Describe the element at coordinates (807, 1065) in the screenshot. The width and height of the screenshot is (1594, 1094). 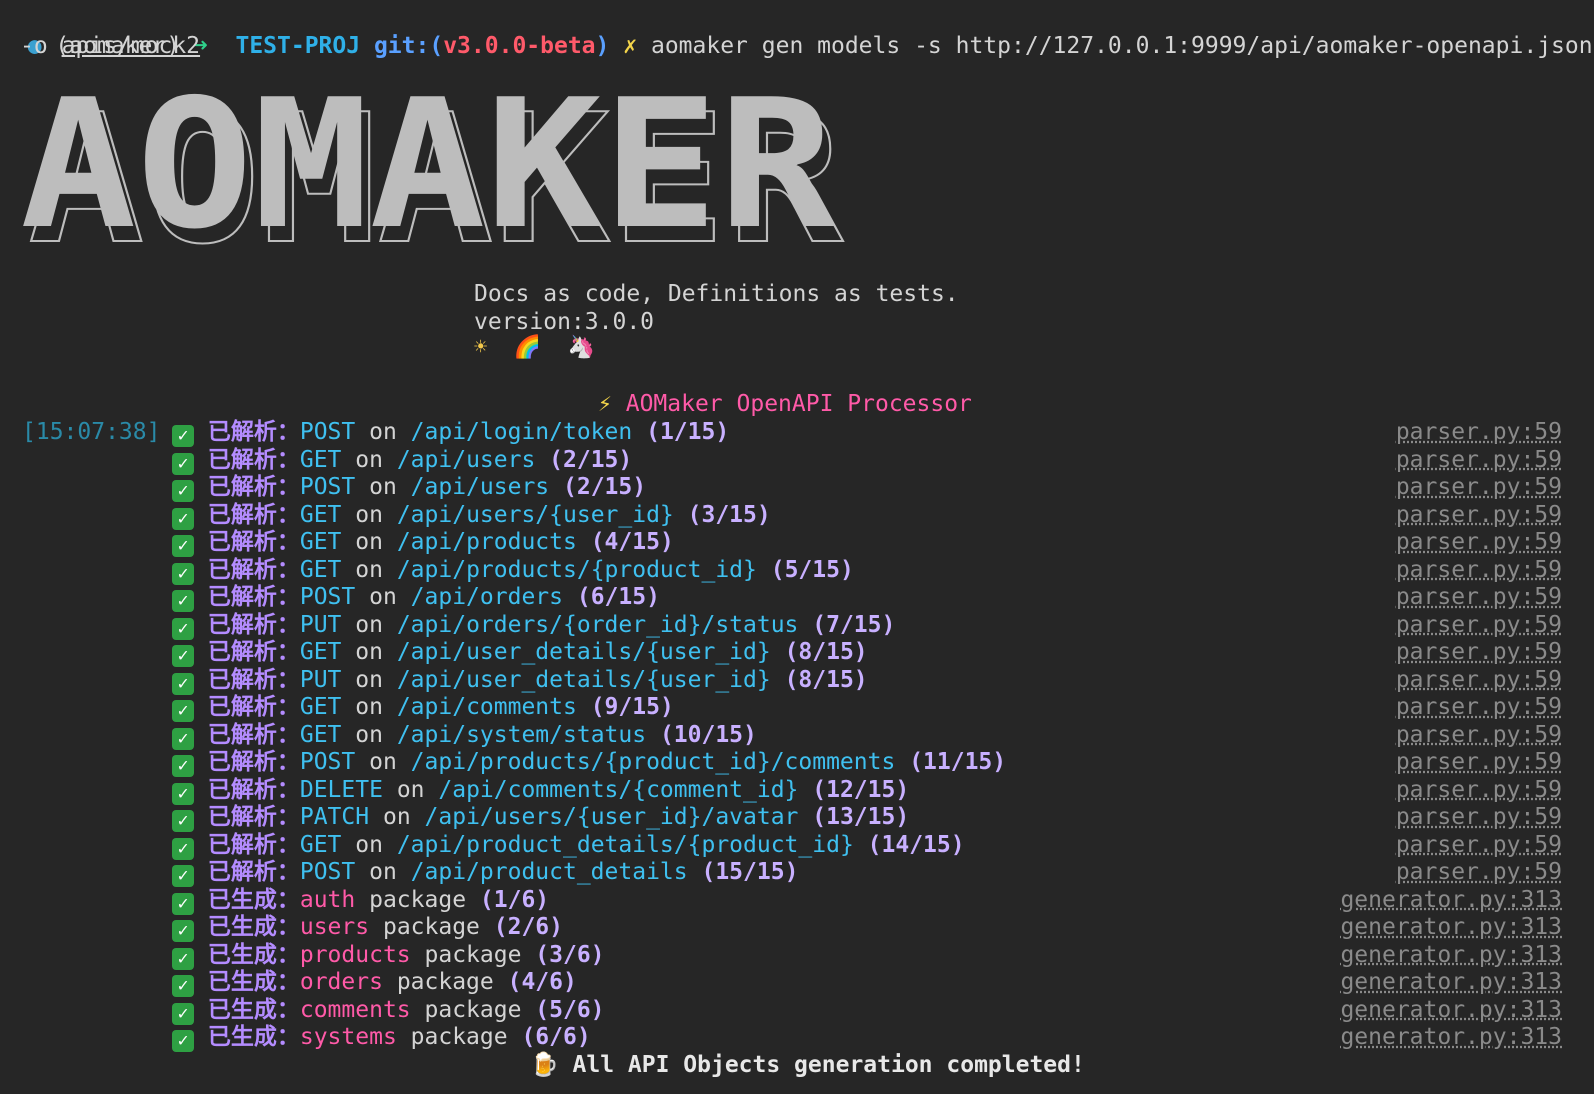
I see `completion-line: 🍺 All API Objects generation completed!` at that location.